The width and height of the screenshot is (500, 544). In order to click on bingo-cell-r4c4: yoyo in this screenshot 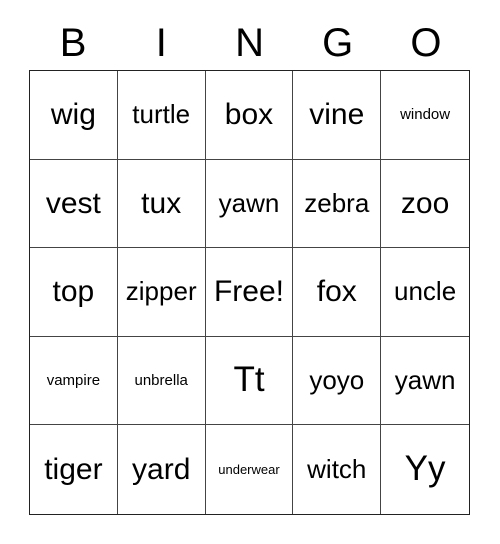, I will do `click(337, 381)`.